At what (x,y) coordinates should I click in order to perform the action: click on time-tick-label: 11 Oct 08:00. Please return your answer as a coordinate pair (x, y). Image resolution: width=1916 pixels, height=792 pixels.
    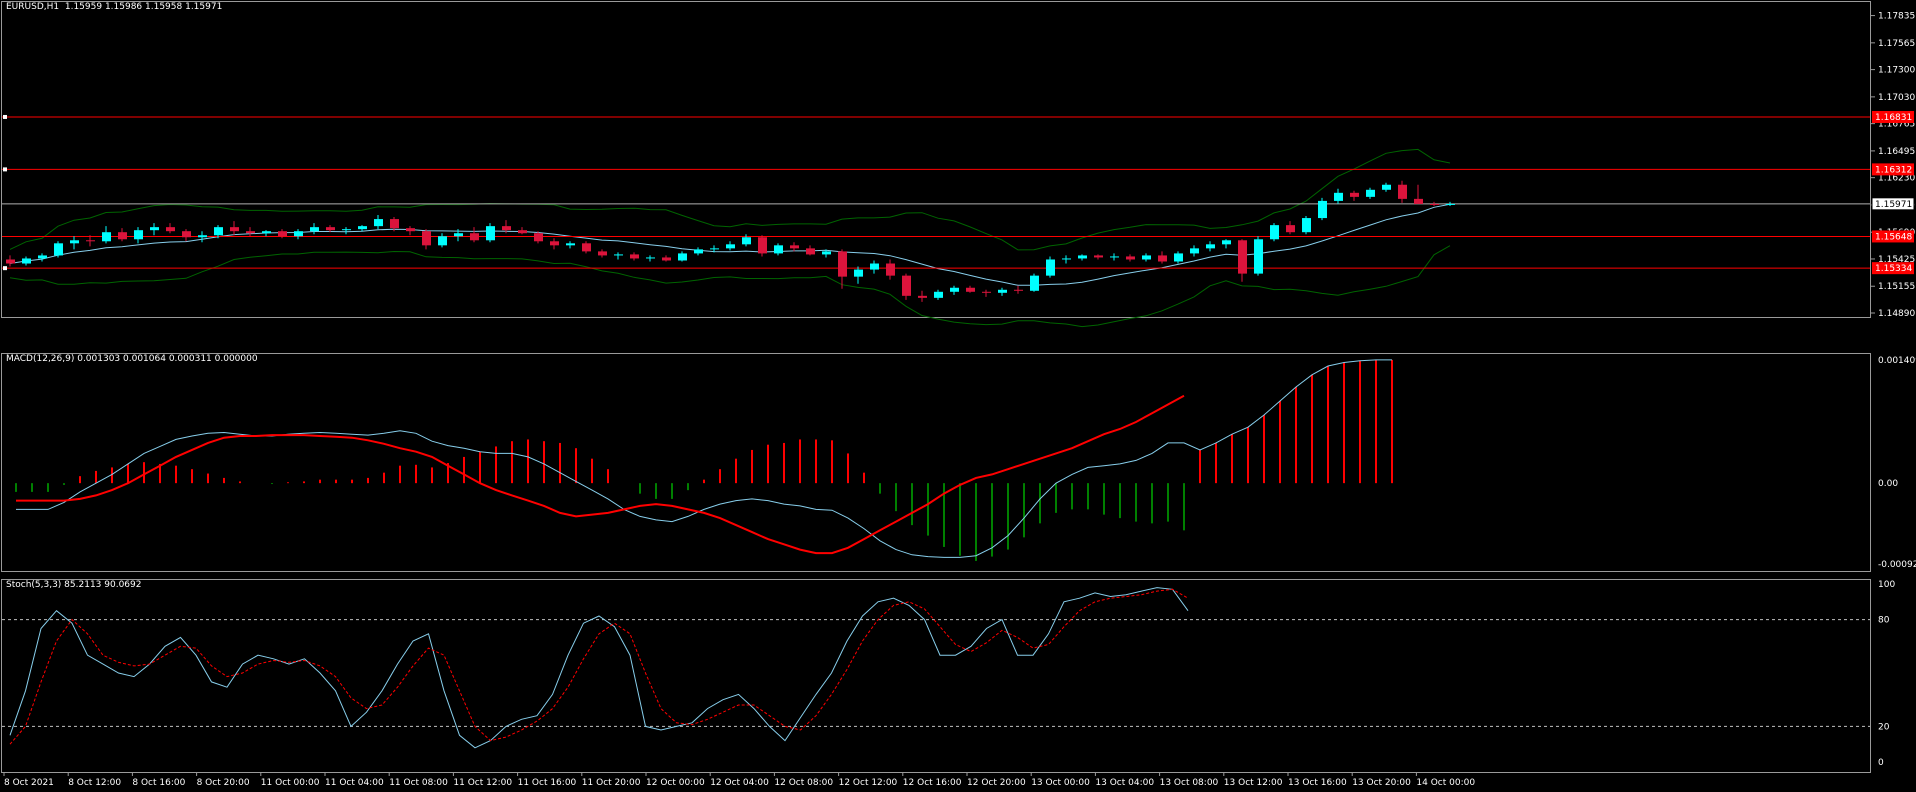
    Looking at the image, I should click on (418, 783).